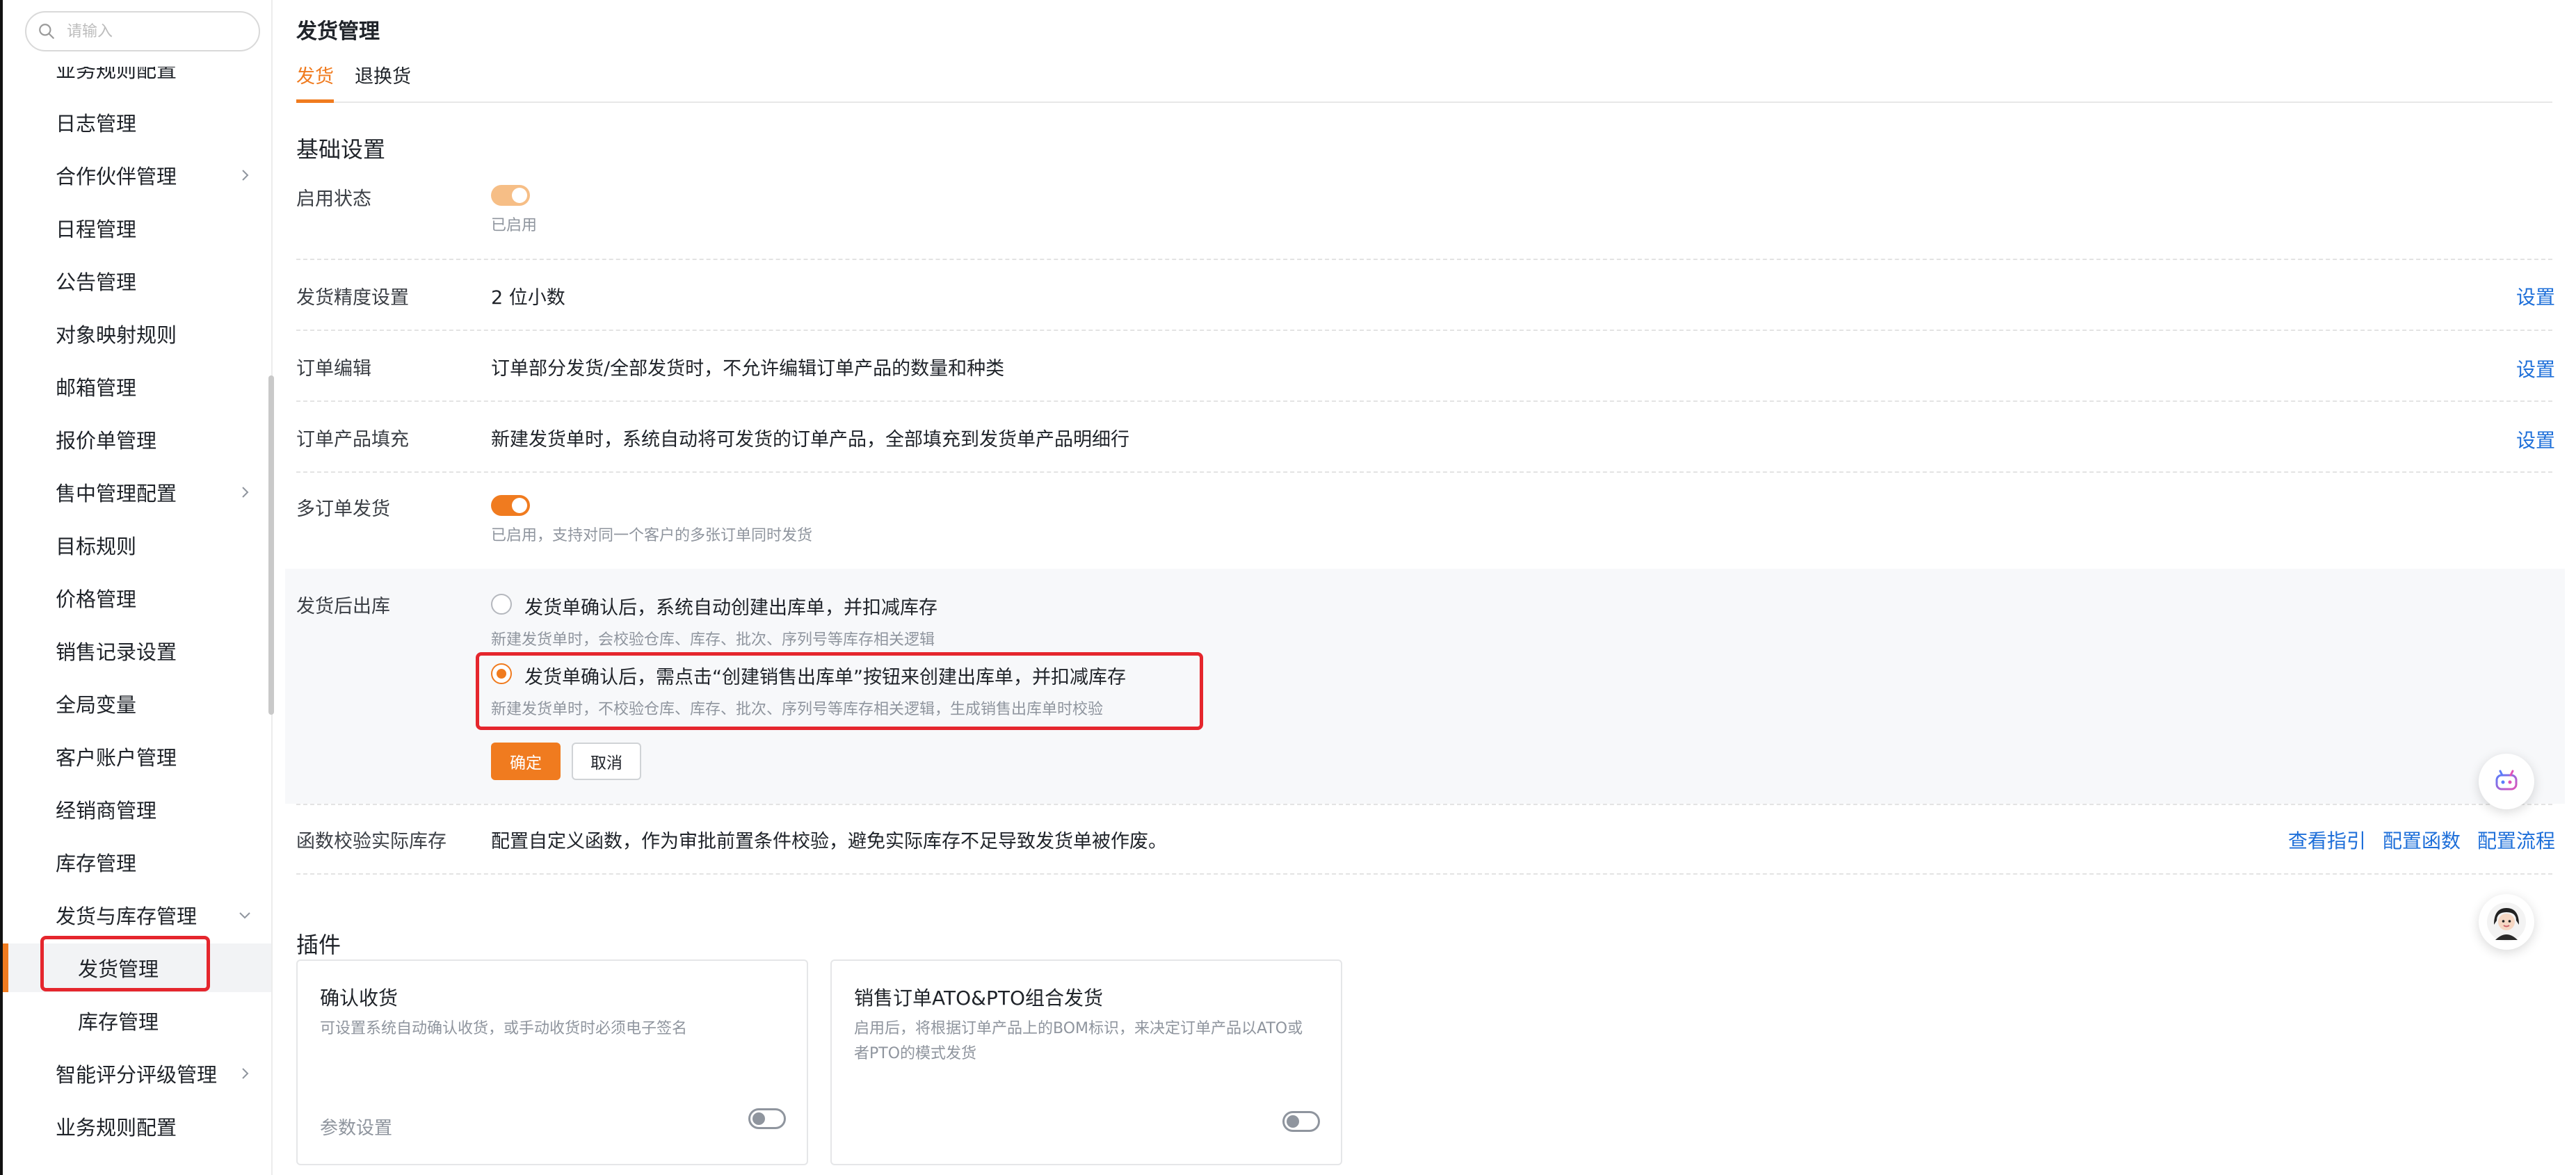 The image size is (2576, 1175). I want to click on sidebar-item-shipping: 发货管理, so click(137, 967).